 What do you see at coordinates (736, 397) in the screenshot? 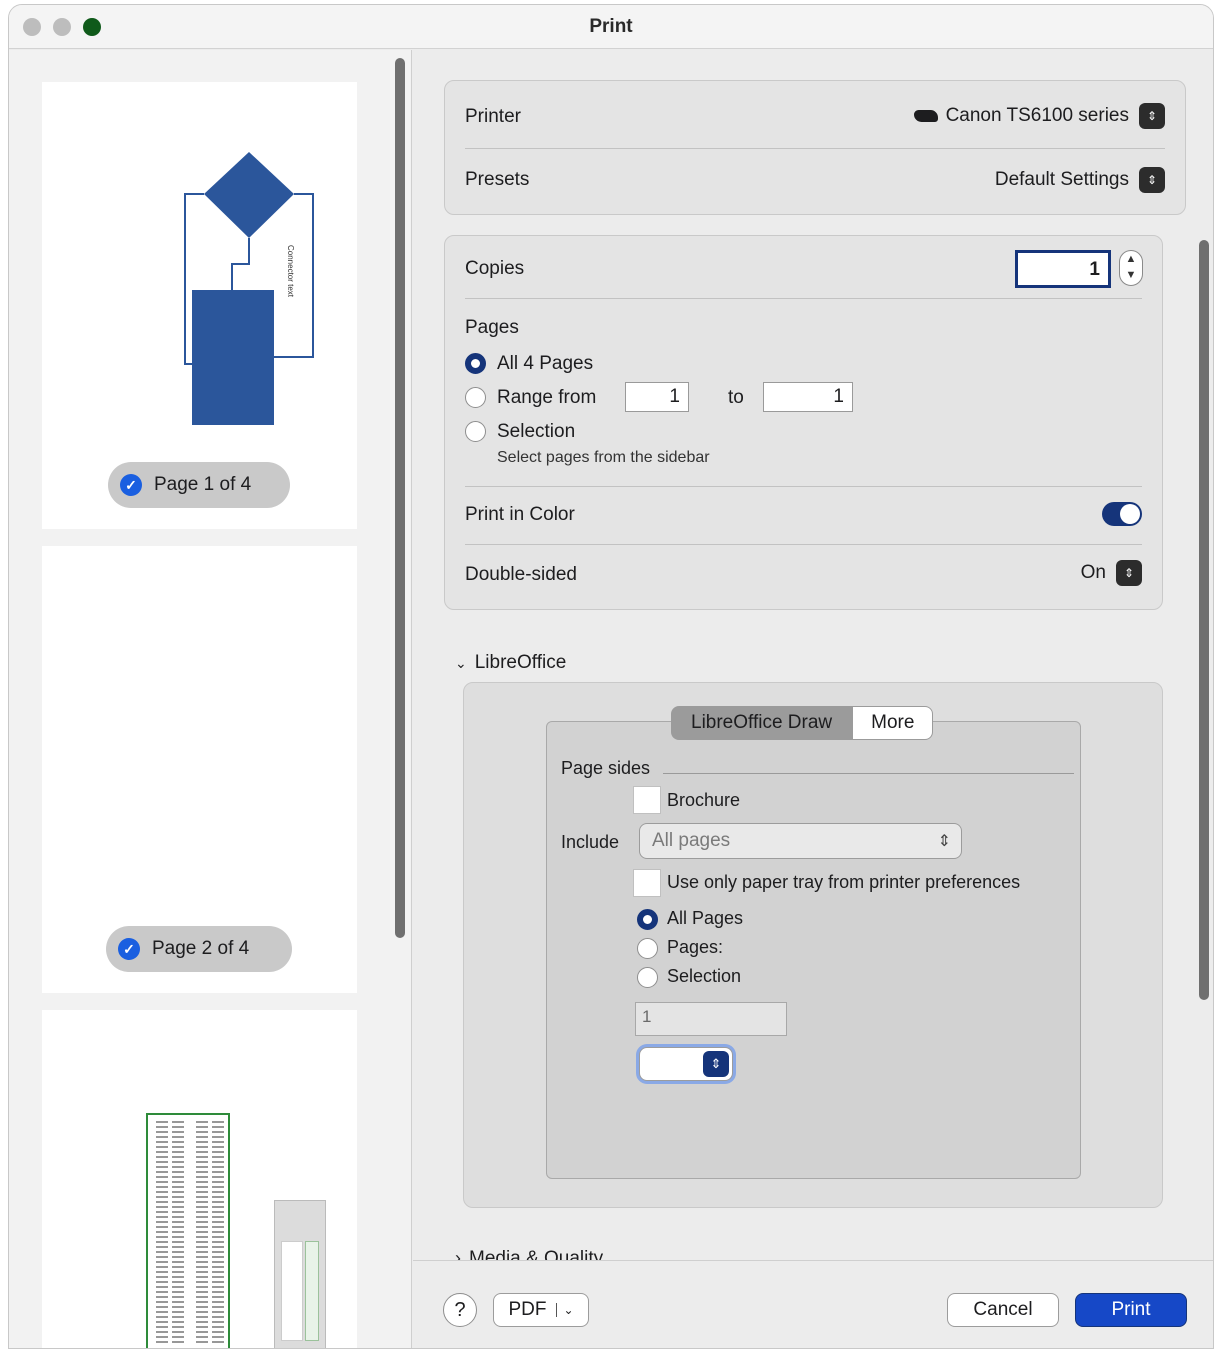
I see `range-to-label: to` at bounding box center [736, 397].